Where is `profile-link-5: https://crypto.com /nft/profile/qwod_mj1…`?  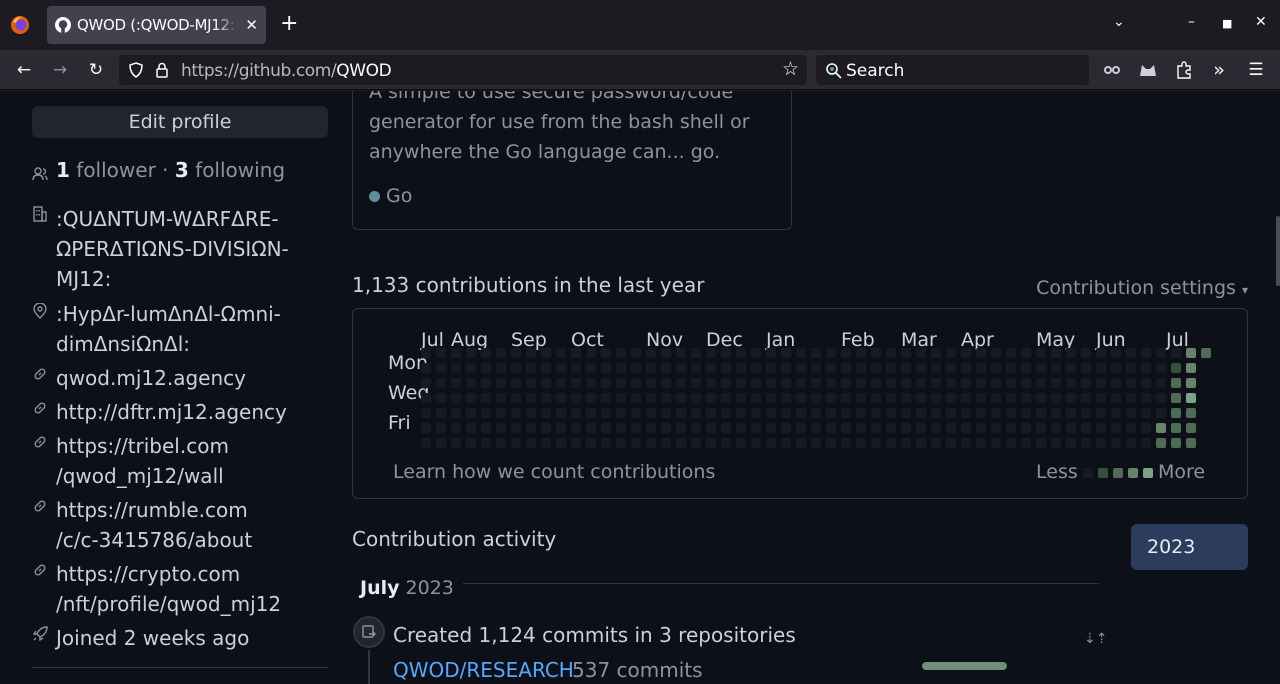
profile-link-5: https://crypto.com /nft/profile/qwod_mj1… is located at coordinates (168, 589).